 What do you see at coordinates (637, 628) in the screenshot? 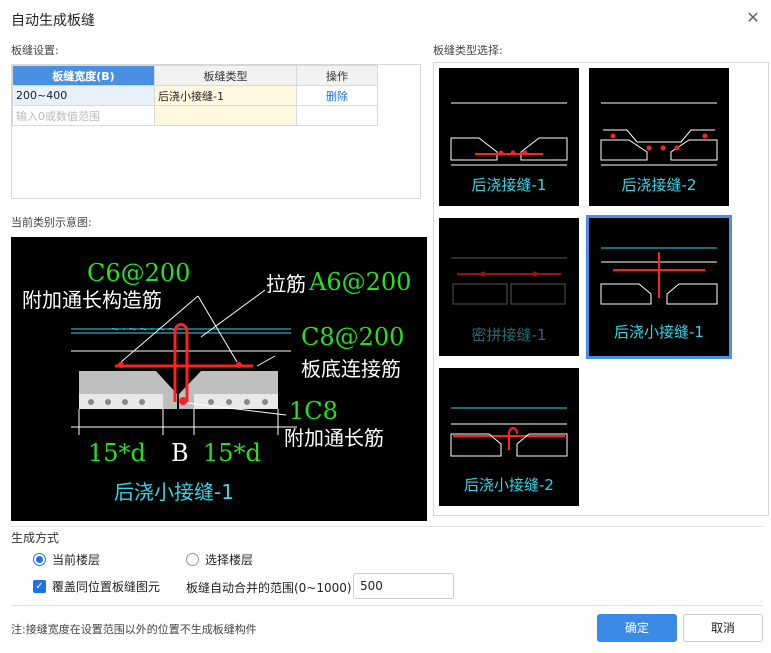
I see `ok-button: 确定` at bounding box center [637, 628].